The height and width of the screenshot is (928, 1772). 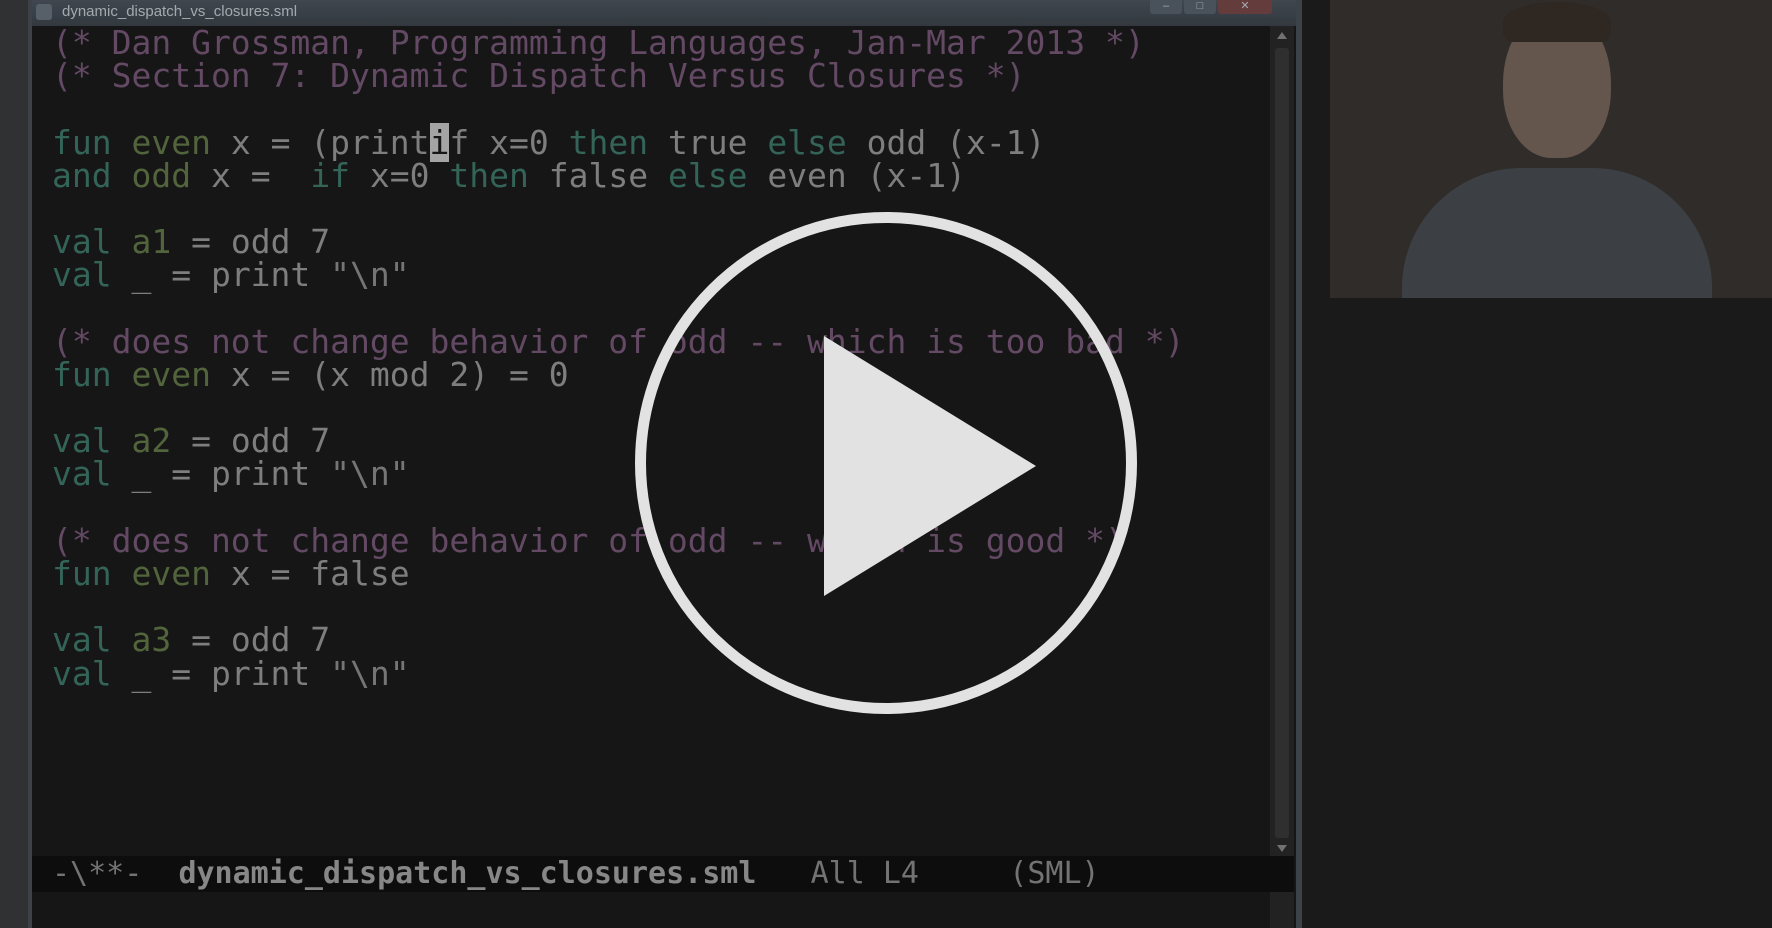 What do you see at coordinates (930, 466) in the screenshot?
I see `play-icon` at bounding box center [930, 466].